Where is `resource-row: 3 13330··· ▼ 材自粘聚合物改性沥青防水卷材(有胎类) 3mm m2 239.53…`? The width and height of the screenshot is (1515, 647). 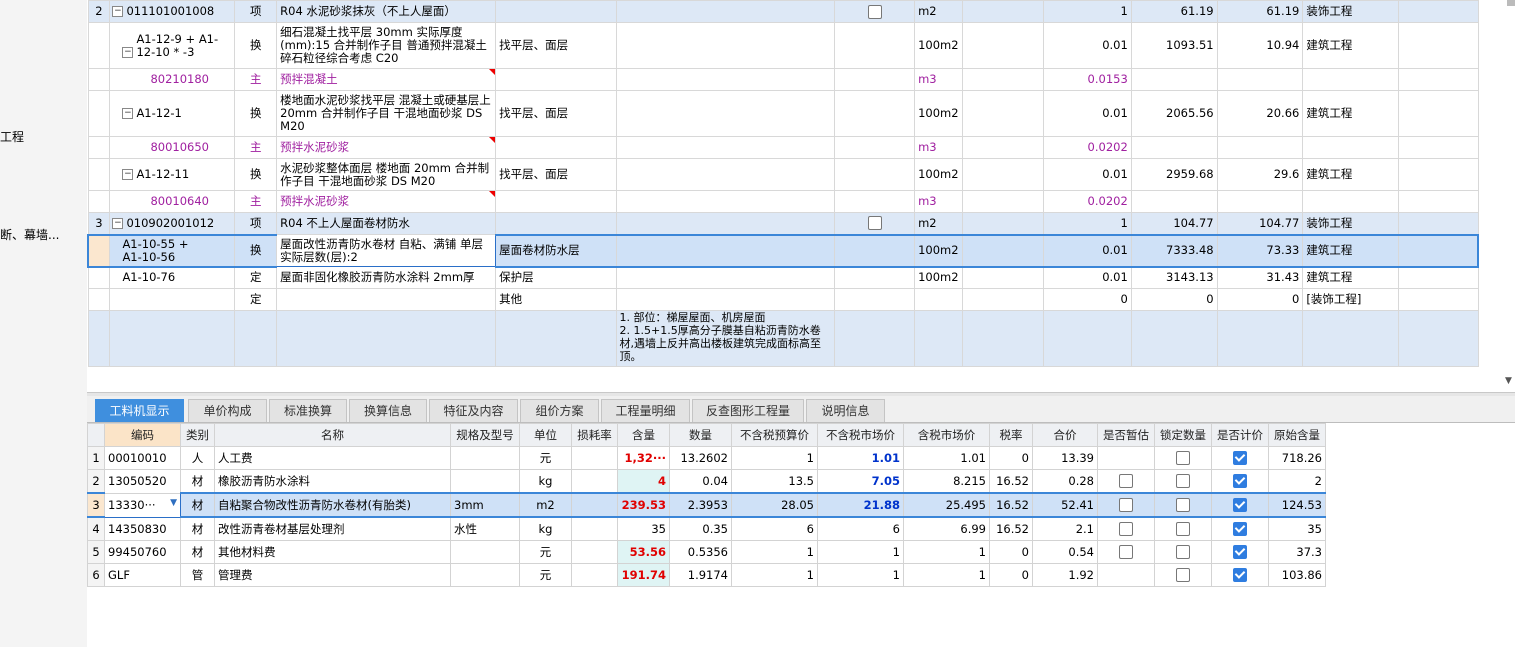 resource-row: 3 13330··· ▼ 材自粘聚合物改性沥青防水卷材(有胎类) 3mm m2 239.53… is located at coordinates (706, 505).